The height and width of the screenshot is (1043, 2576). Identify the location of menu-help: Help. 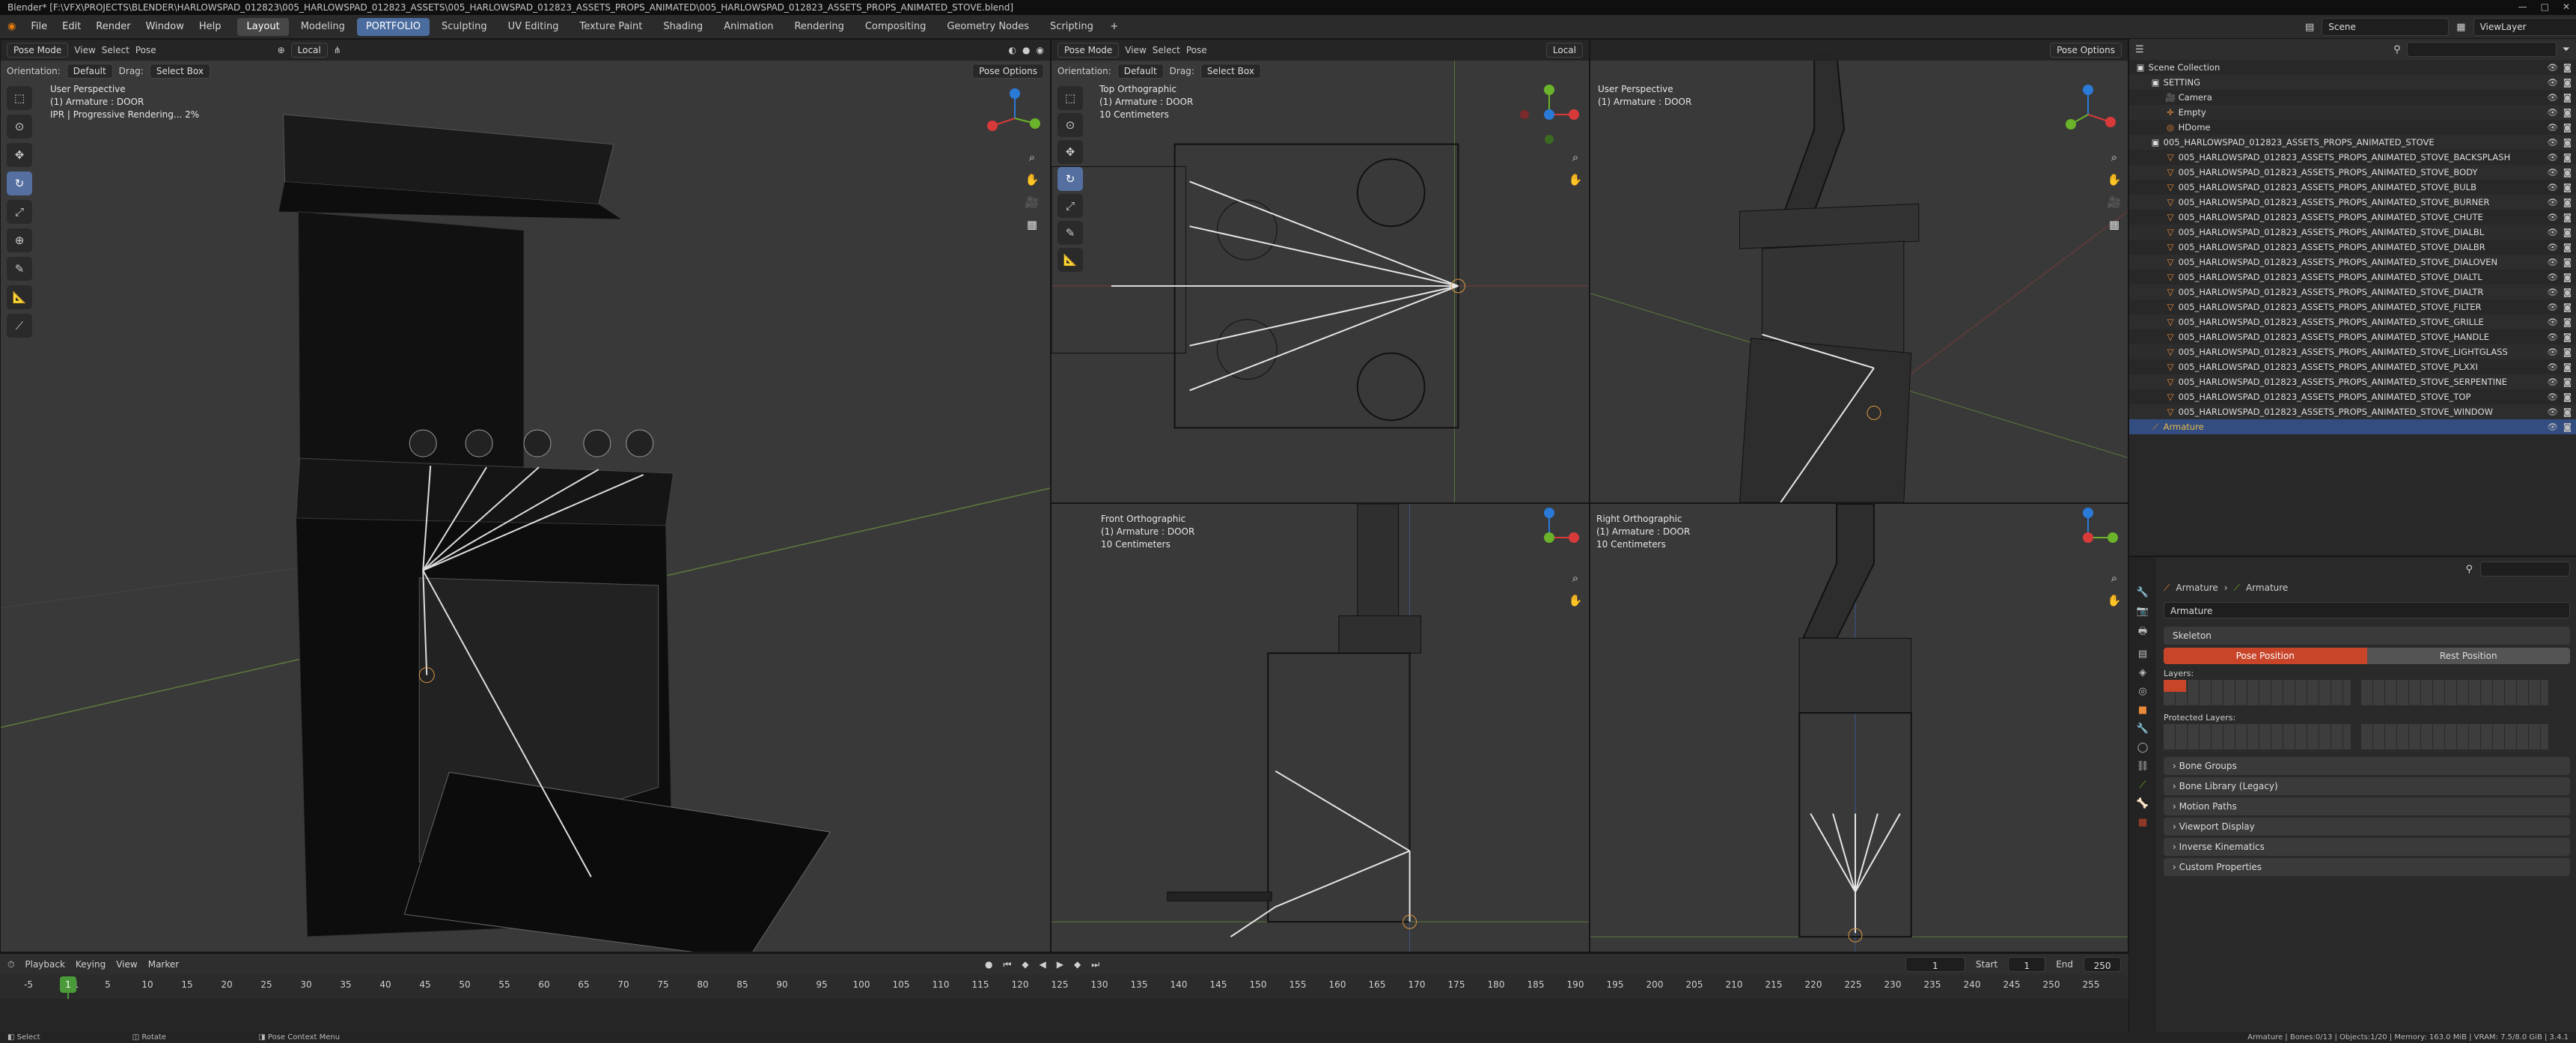
(210, 27).